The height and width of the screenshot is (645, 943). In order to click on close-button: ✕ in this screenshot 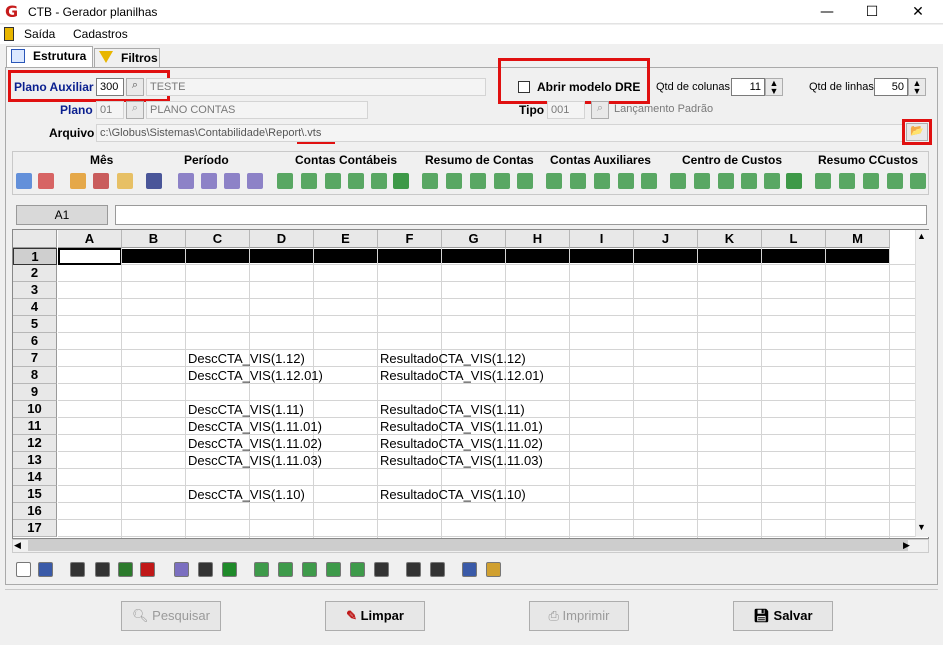, I will do `click(918, 12)`.